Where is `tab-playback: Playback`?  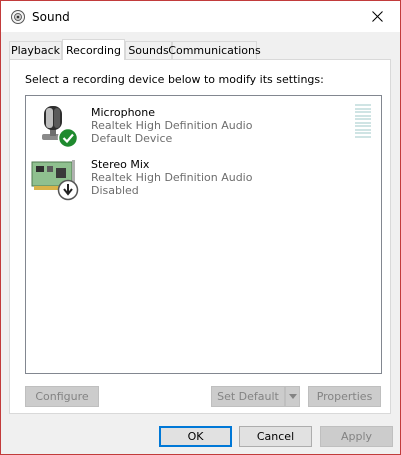 tab-playback: Playback is located at coordinates (35, 50).